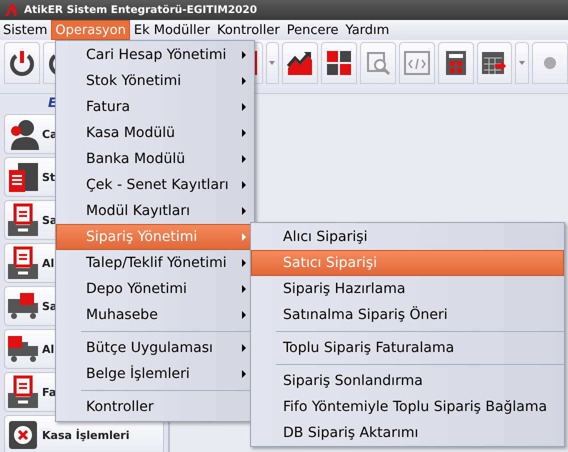  I want to click on menu-item: Cari Hesap Yönetimi, so click(155, 55).